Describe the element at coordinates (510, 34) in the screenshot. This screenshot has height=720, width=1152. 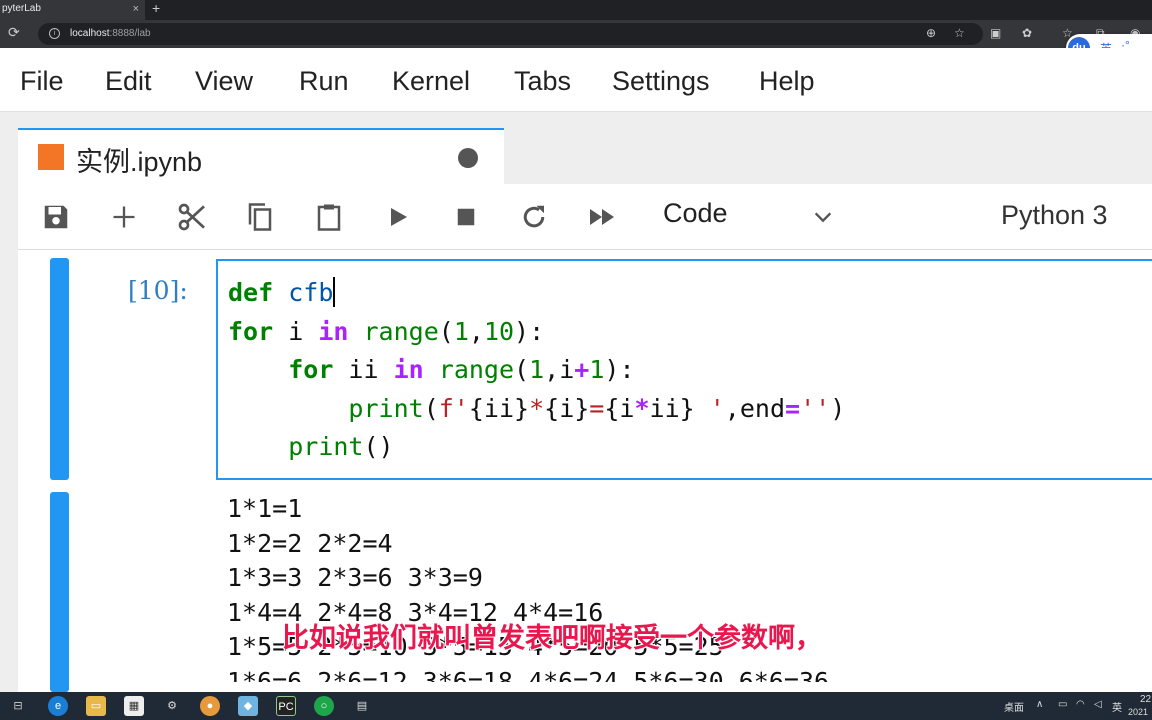
I see `address-input: i localhost:8888/lab` at that location.